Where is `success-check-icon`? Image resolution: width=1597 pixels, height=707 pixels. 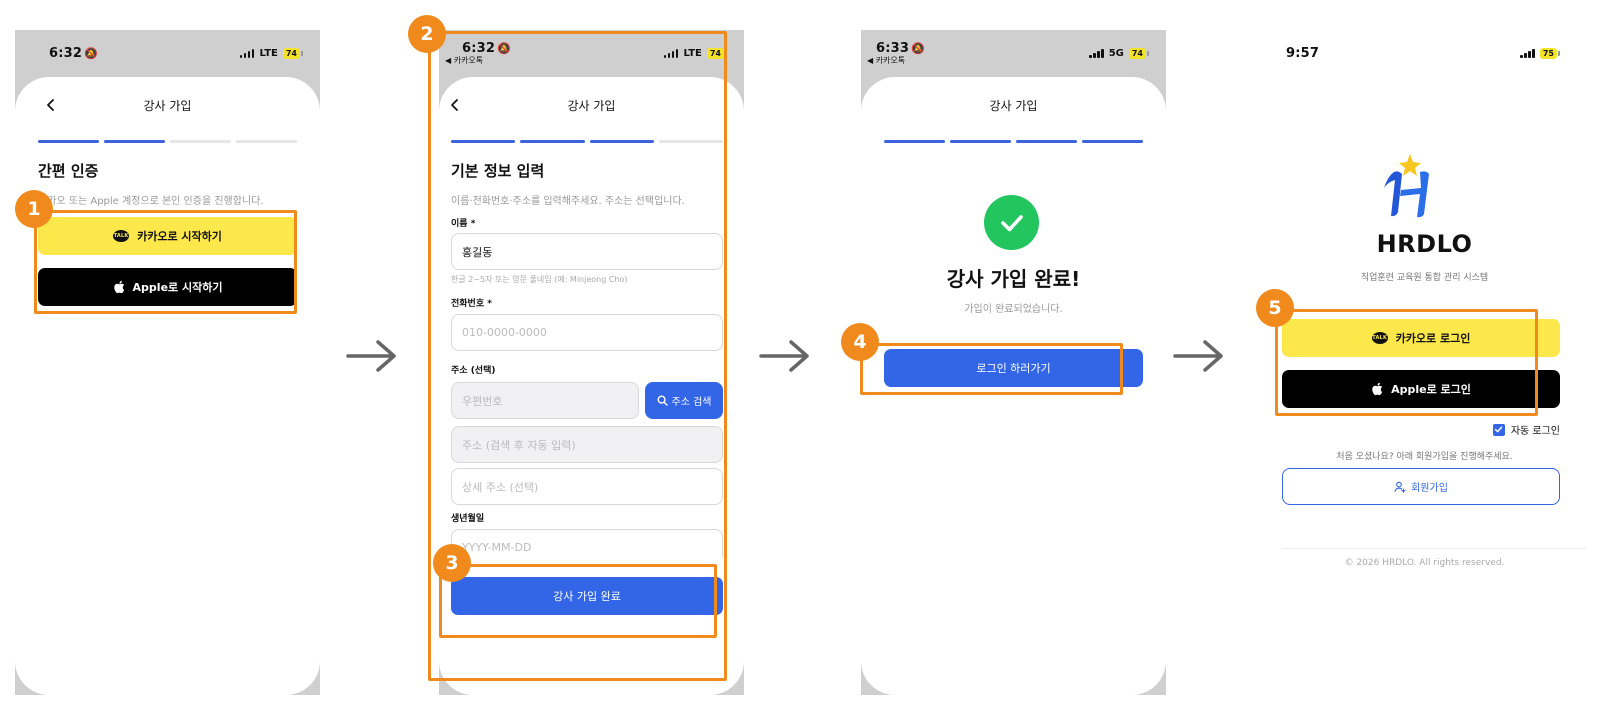 success-check-icon is located at coordinates (1011, 222).